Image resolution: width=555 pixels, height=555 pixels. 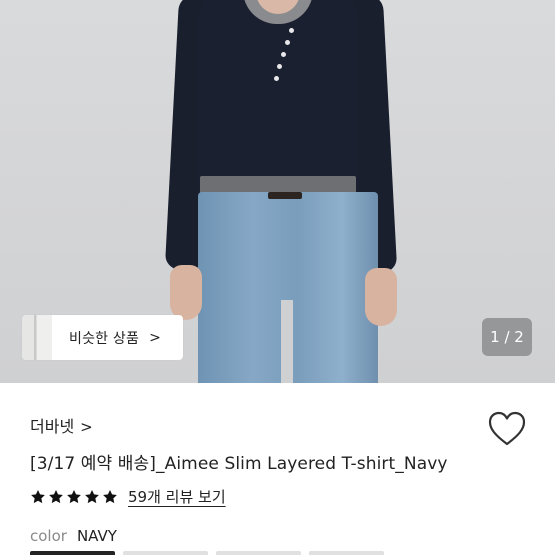 What do you see at coordinates (73, 536) in the screenshot?
I see `color-option: color NAVY` at bounding box center [73, 536].